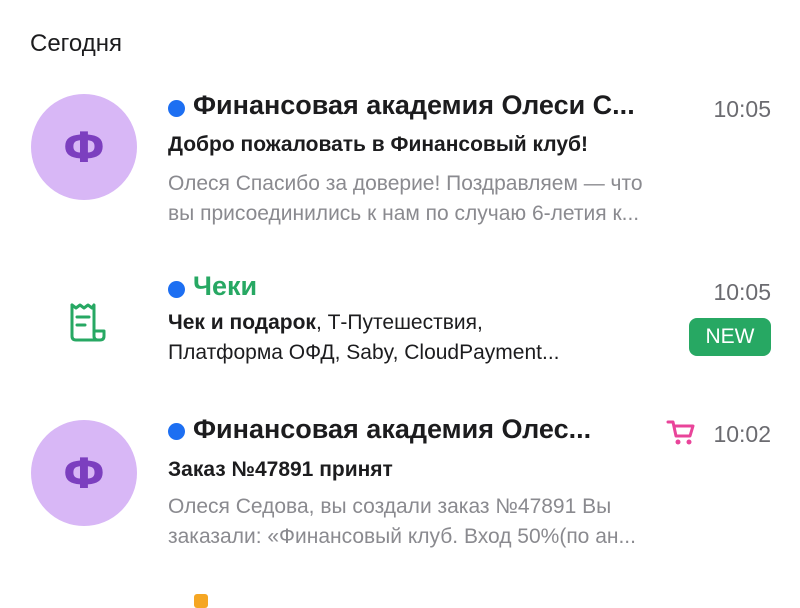 This screenshot has height=608, width=800. I want to click on receipt-icon, so click(88, 322).